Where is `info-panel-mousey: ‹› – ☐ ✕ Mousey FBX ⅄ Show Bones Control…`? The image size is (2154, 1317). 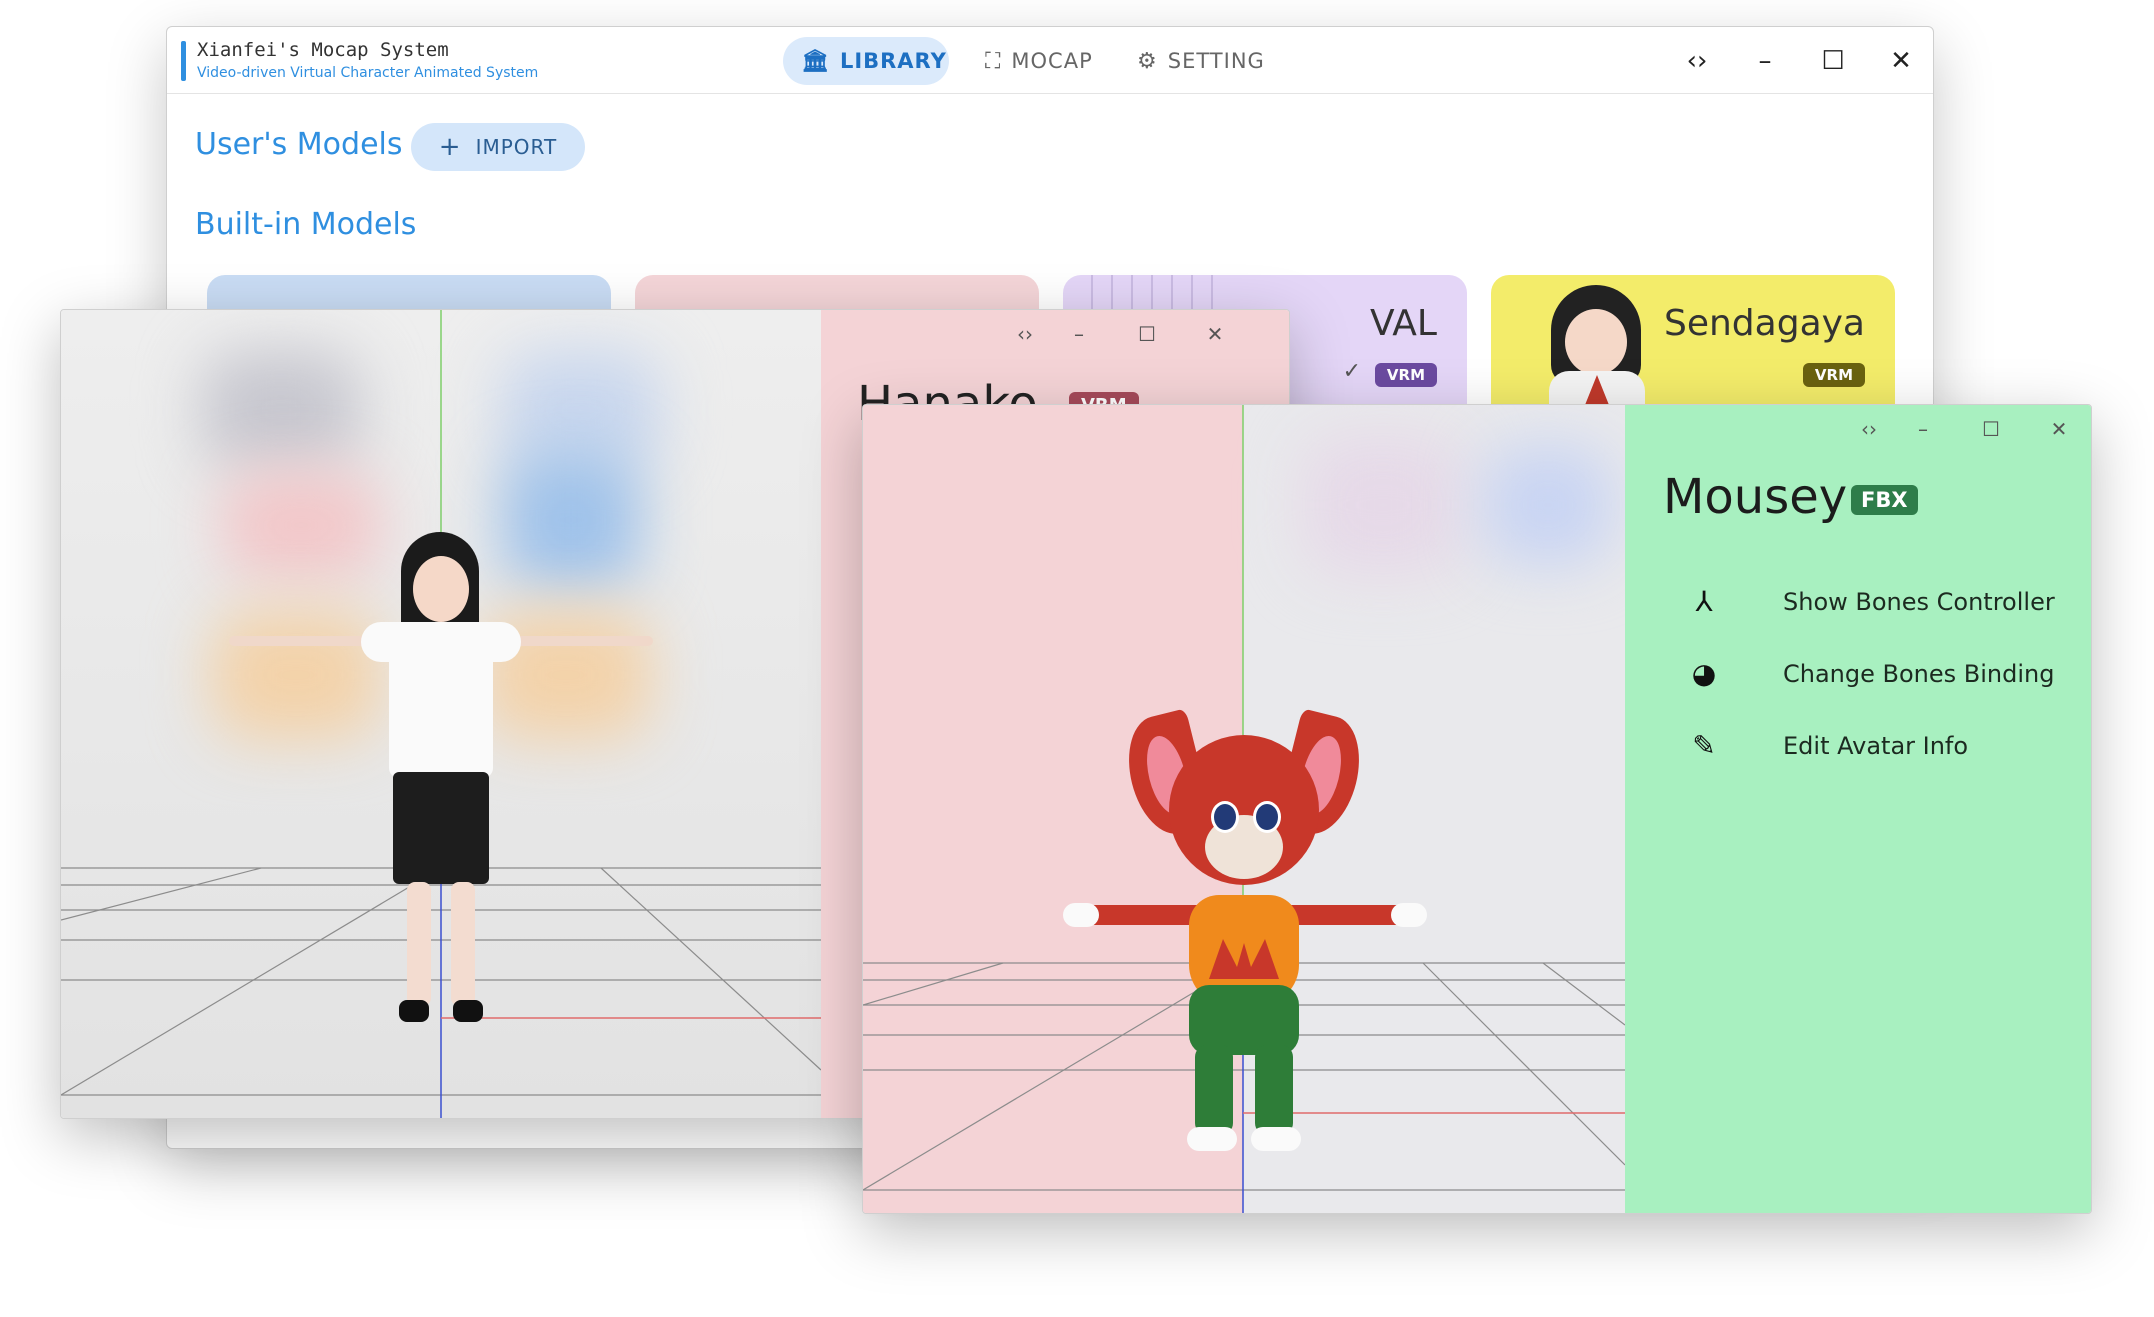
info-panel-mousey: ‹› – ☐ ✕ Mousey FBX ⅄ Show Bones Control… is located at coordinates (1858, 809).